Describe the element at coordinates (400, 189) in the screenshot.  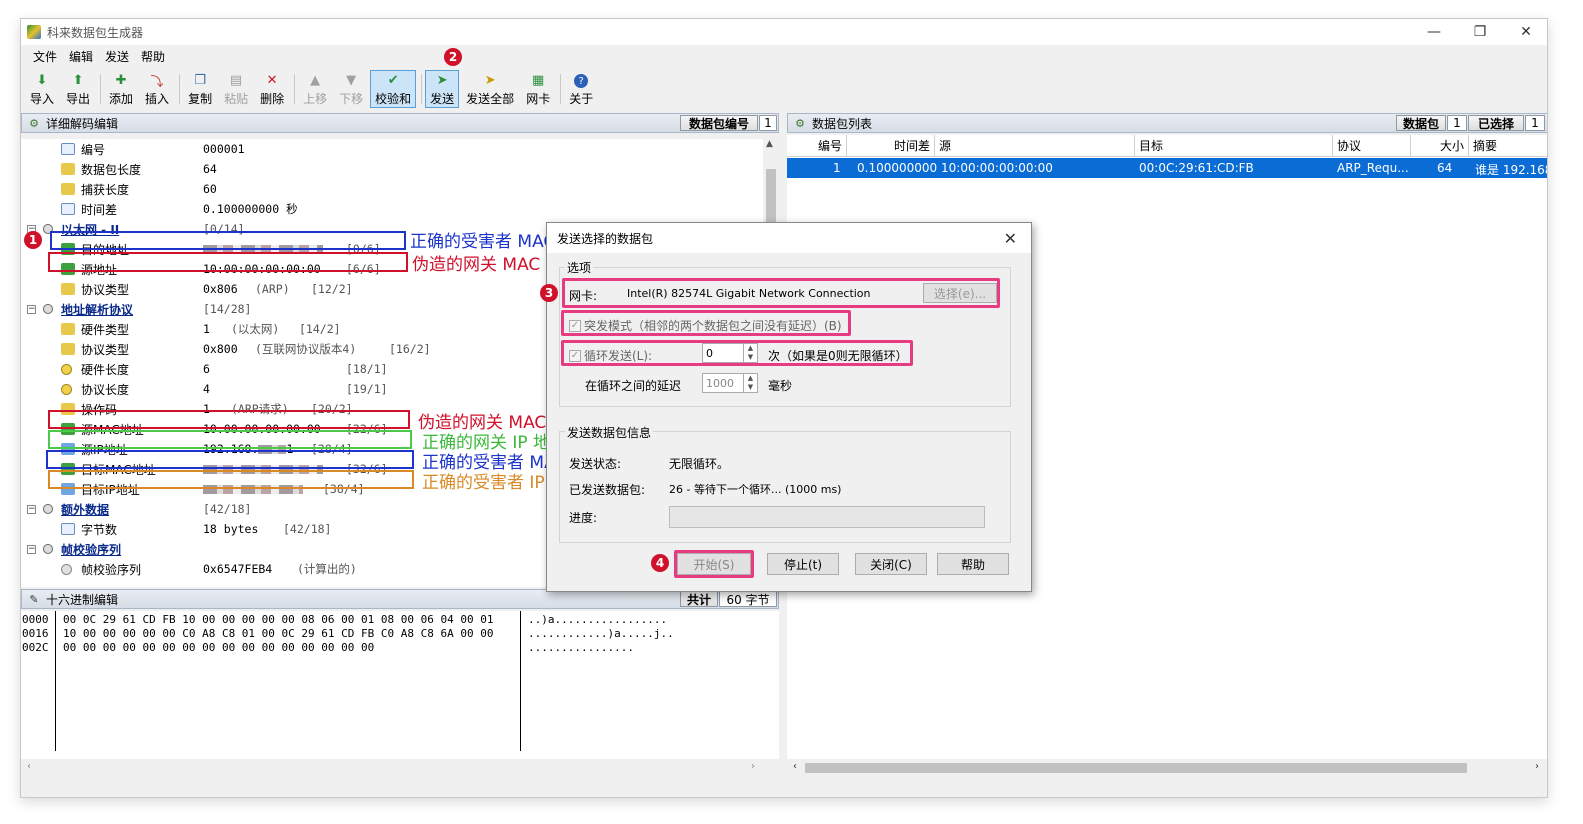
I see `tree-row: 捕获长度 60` at that location.